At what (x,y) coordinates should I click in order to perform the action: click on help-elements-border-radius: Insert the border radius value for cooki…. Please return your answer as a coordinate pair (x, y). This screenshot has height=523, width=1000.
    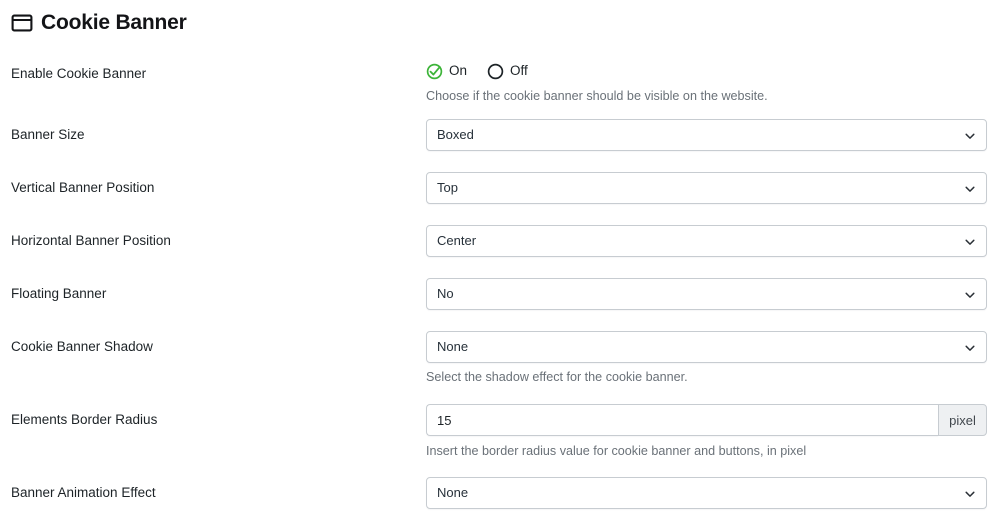
    Looking at the image, I should click on (616, 451).